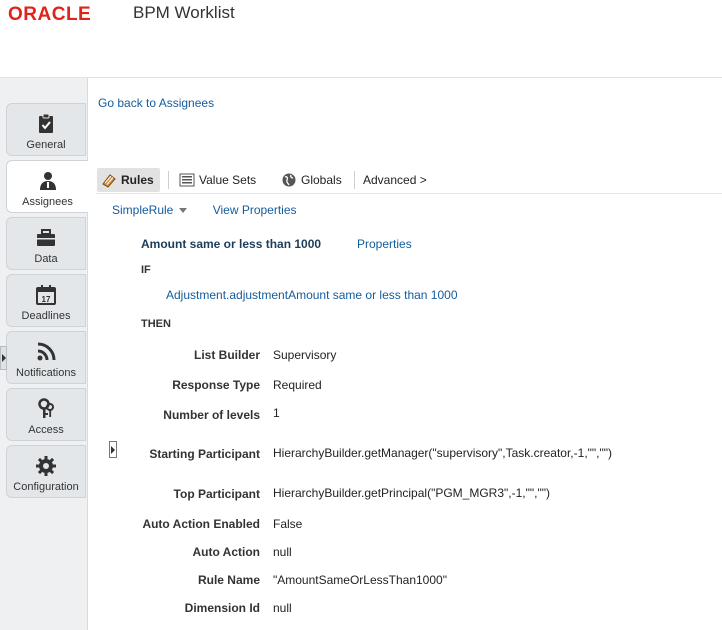  Describe the element at coordinates (321, 180) in the screenshot. I see `globals-tab-label: Globals` at that location.